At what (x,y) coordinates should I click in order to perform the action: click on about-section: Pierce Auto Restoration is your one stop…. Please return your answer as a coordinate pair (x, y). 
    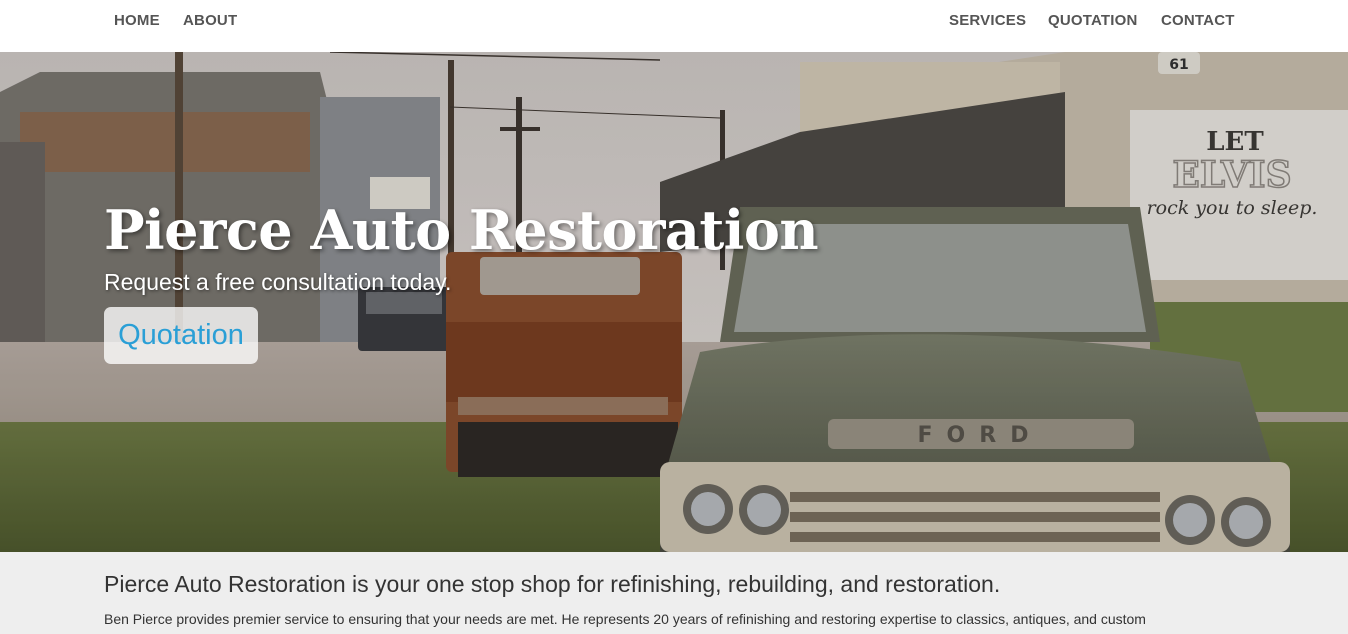
    Looking at the image, I should click on (674, 593).